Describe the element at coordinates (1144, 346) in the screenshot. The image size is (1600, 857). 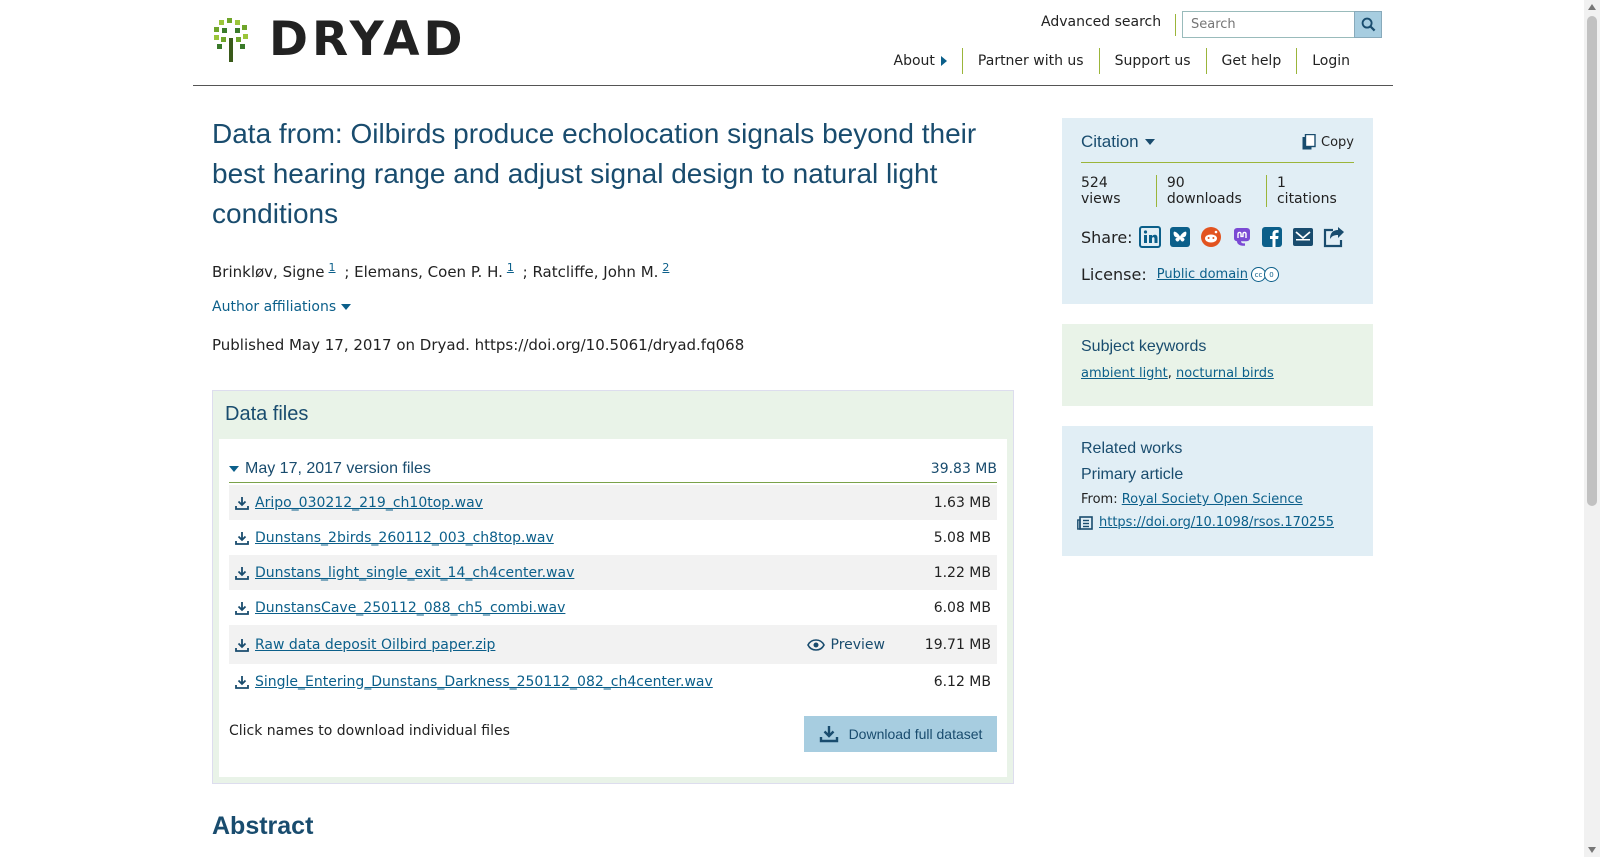
I see `keywords-title: Subject keywords` at that location.